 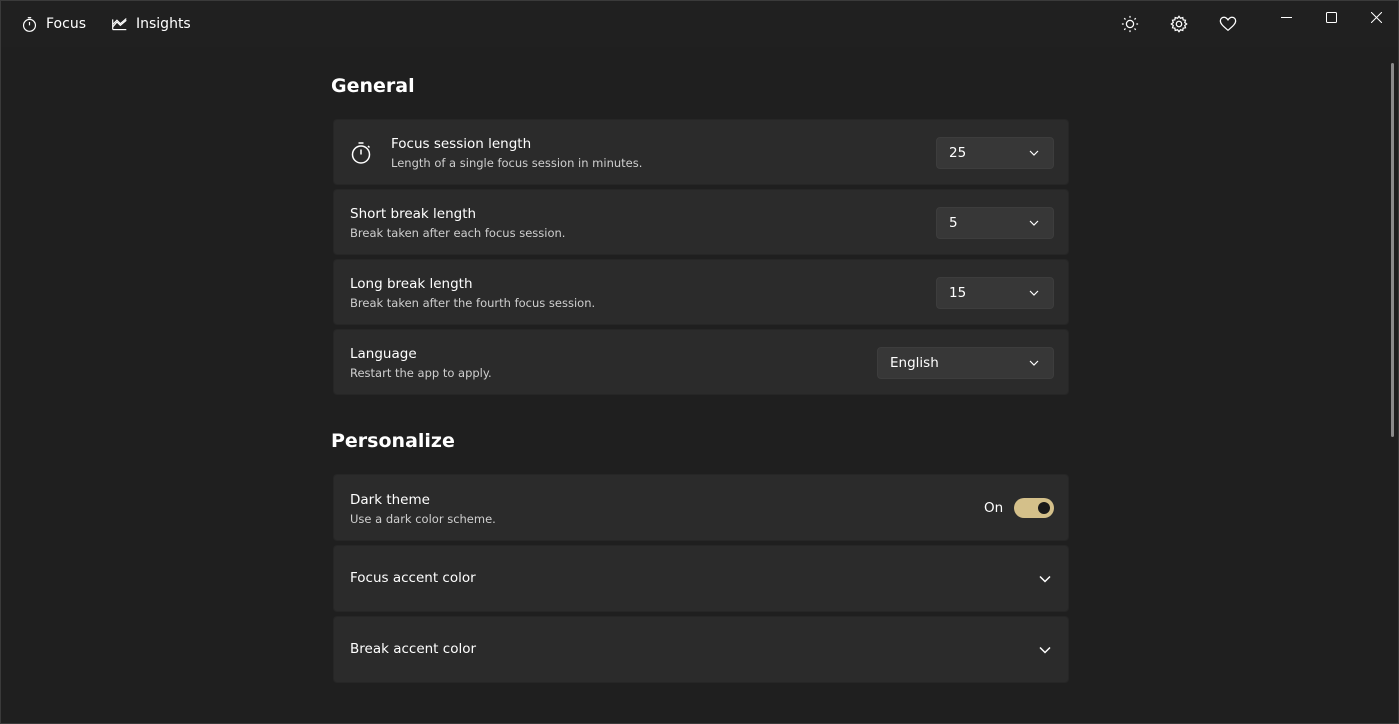 I want to click on settings-button, so click(x=1179, y=24).